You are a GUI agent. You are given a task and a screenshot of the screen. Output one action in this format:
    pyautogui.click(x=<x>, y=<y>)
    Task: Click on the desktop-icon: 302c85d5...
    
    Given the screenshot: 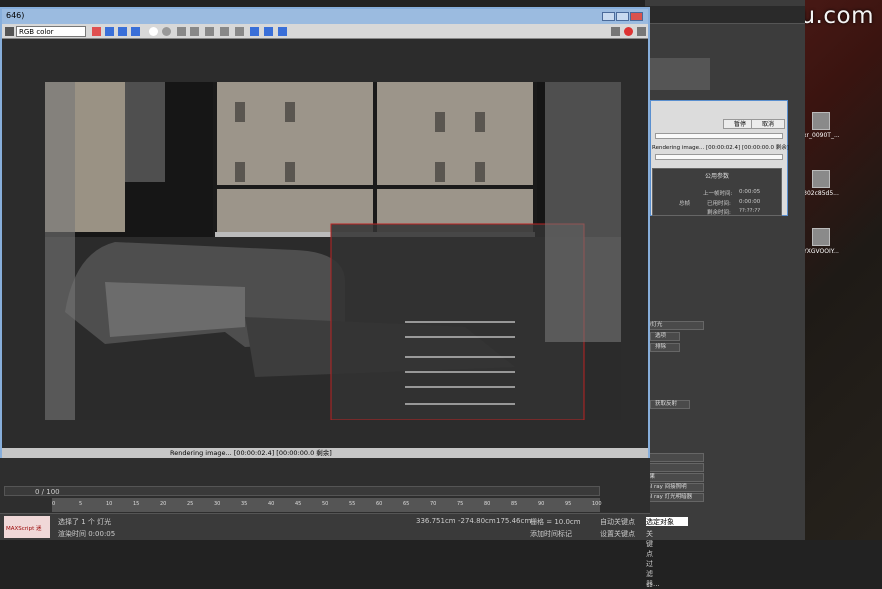 What is the action you would take?
    pyautogui.click(x=821, y=183)
    